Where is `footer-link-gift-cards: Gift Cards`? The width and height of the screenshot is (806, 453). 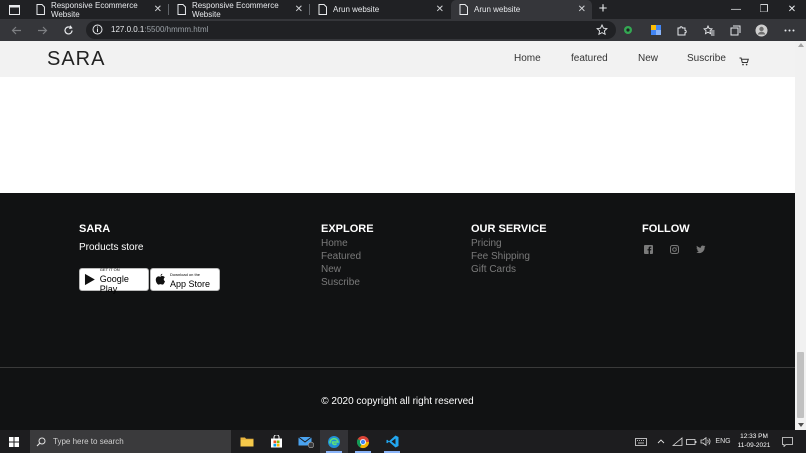
footer-link-gift-cards: Gift Cards is located at coordinates (493, 269).